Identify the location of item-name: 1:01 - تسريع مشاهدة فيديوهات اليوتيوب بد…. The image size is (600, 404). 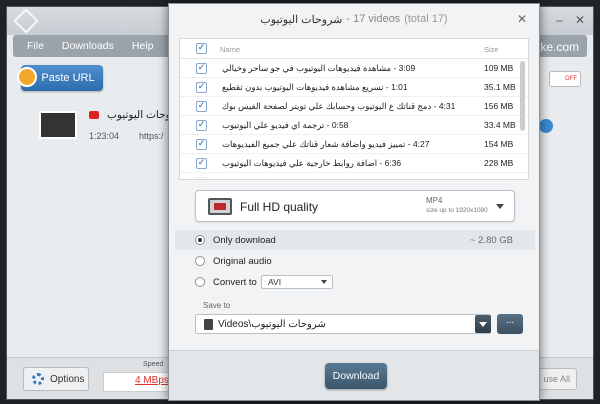
(315, 87).